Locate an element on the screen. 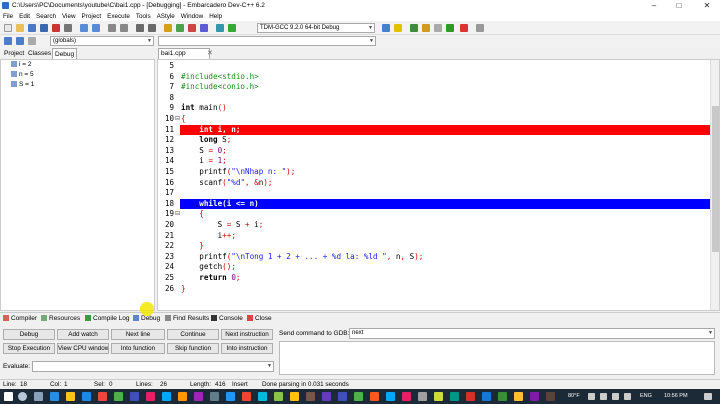 This screenshot has width=720, height=404. code-line: int main() is located at coordinates (204, 108).